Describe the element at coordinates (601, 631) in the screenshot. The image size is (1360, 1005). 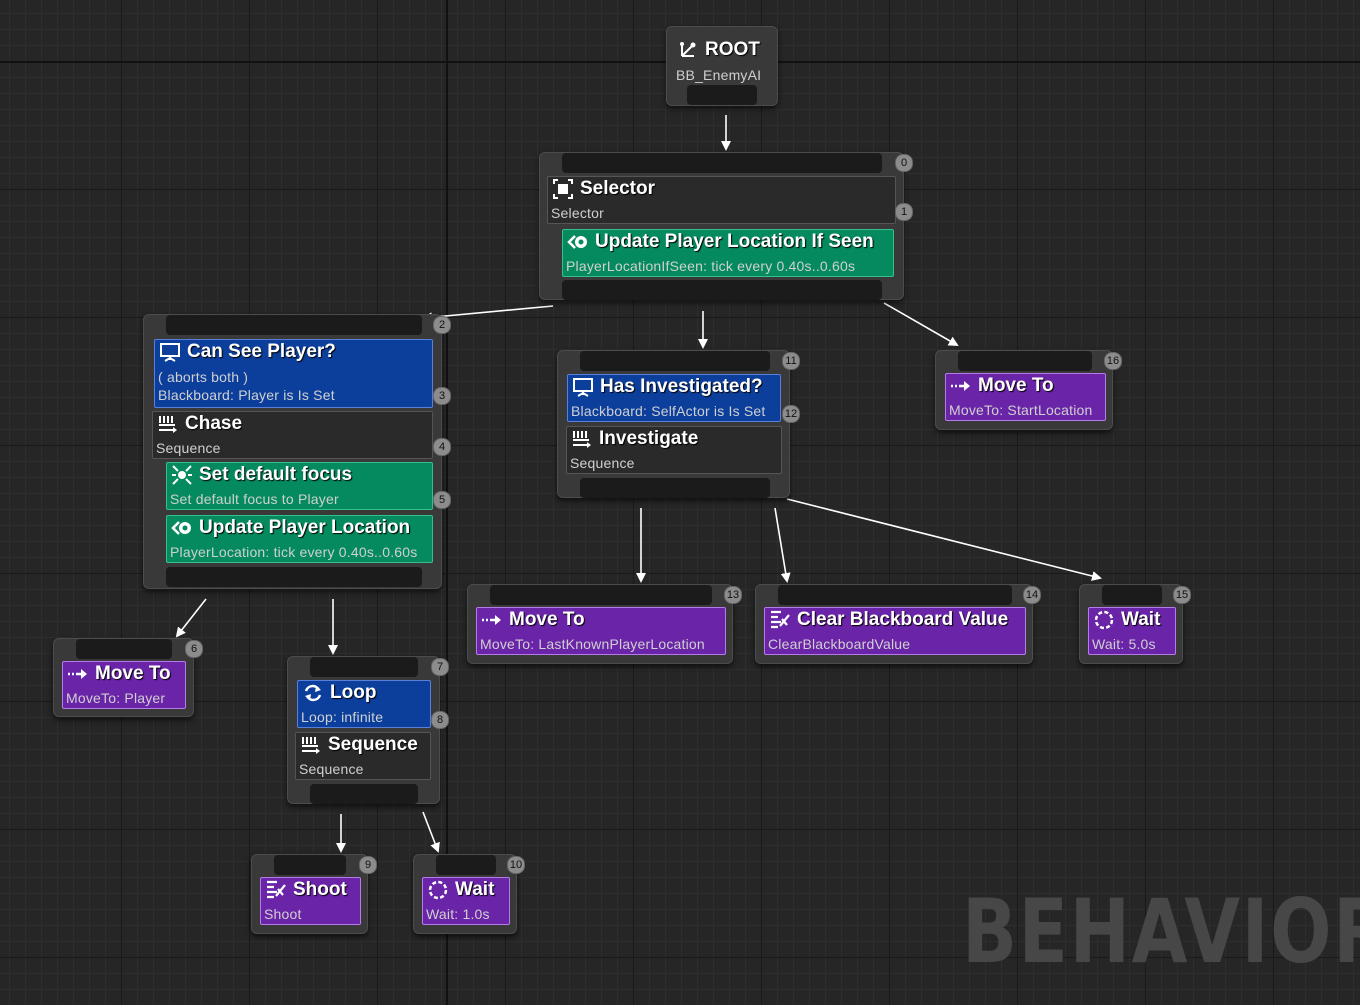
I see `moveto-last-known-task: Move To MoveTo: LastKnownPlayerLocation` at that location.